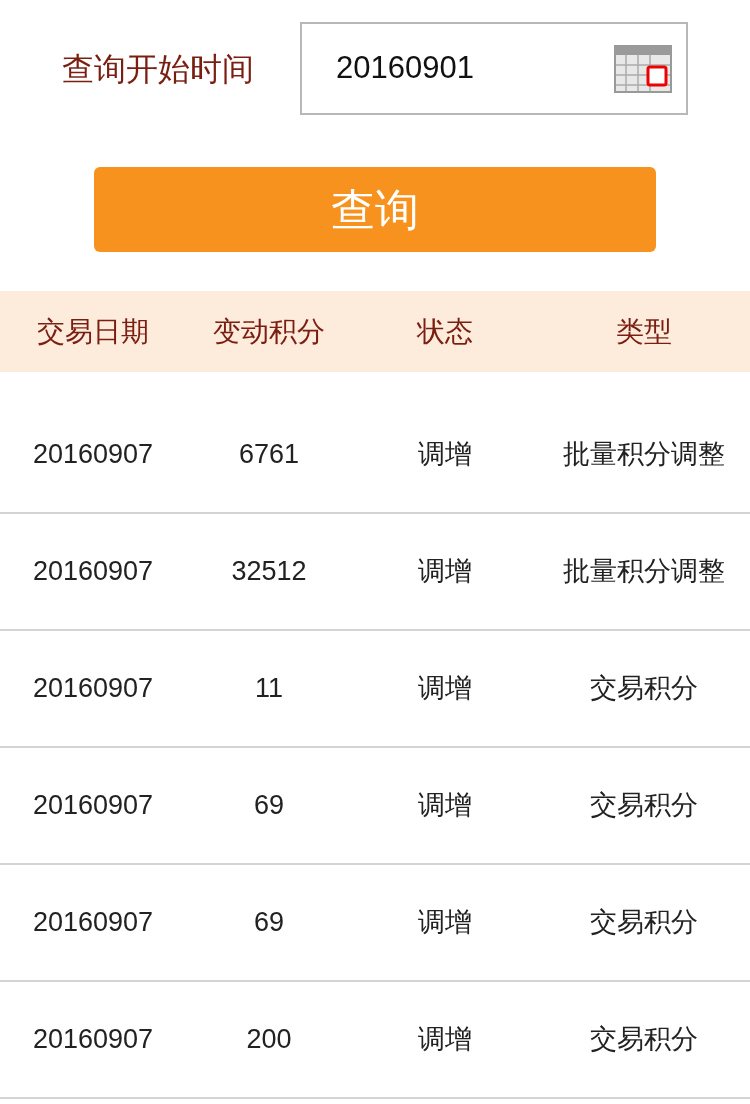 This screenshot has height=1104, width=750. I want to click on table-cell-text: 200, so click(269, 1040).